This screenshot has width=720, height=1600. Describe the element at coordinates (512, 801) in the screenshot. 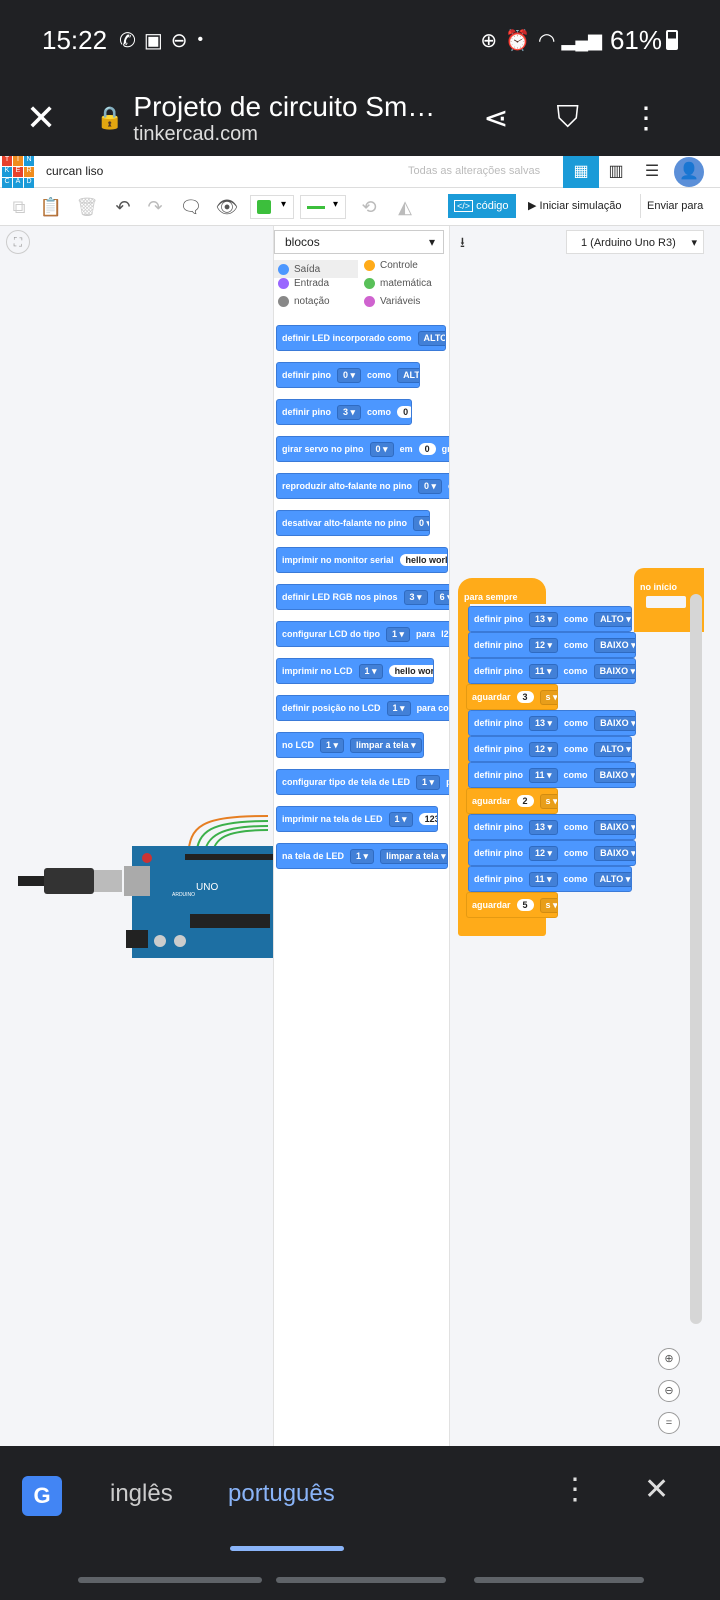

I see `wait-block: aguardar 2 s` at that location.